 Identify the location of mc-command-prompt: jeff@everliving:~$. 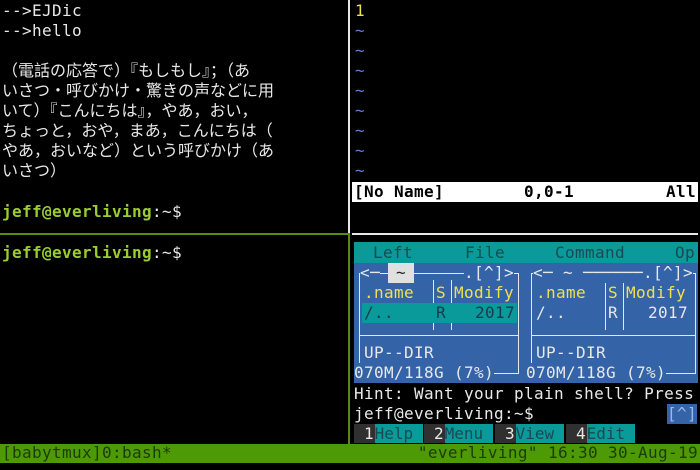
(444, 414).